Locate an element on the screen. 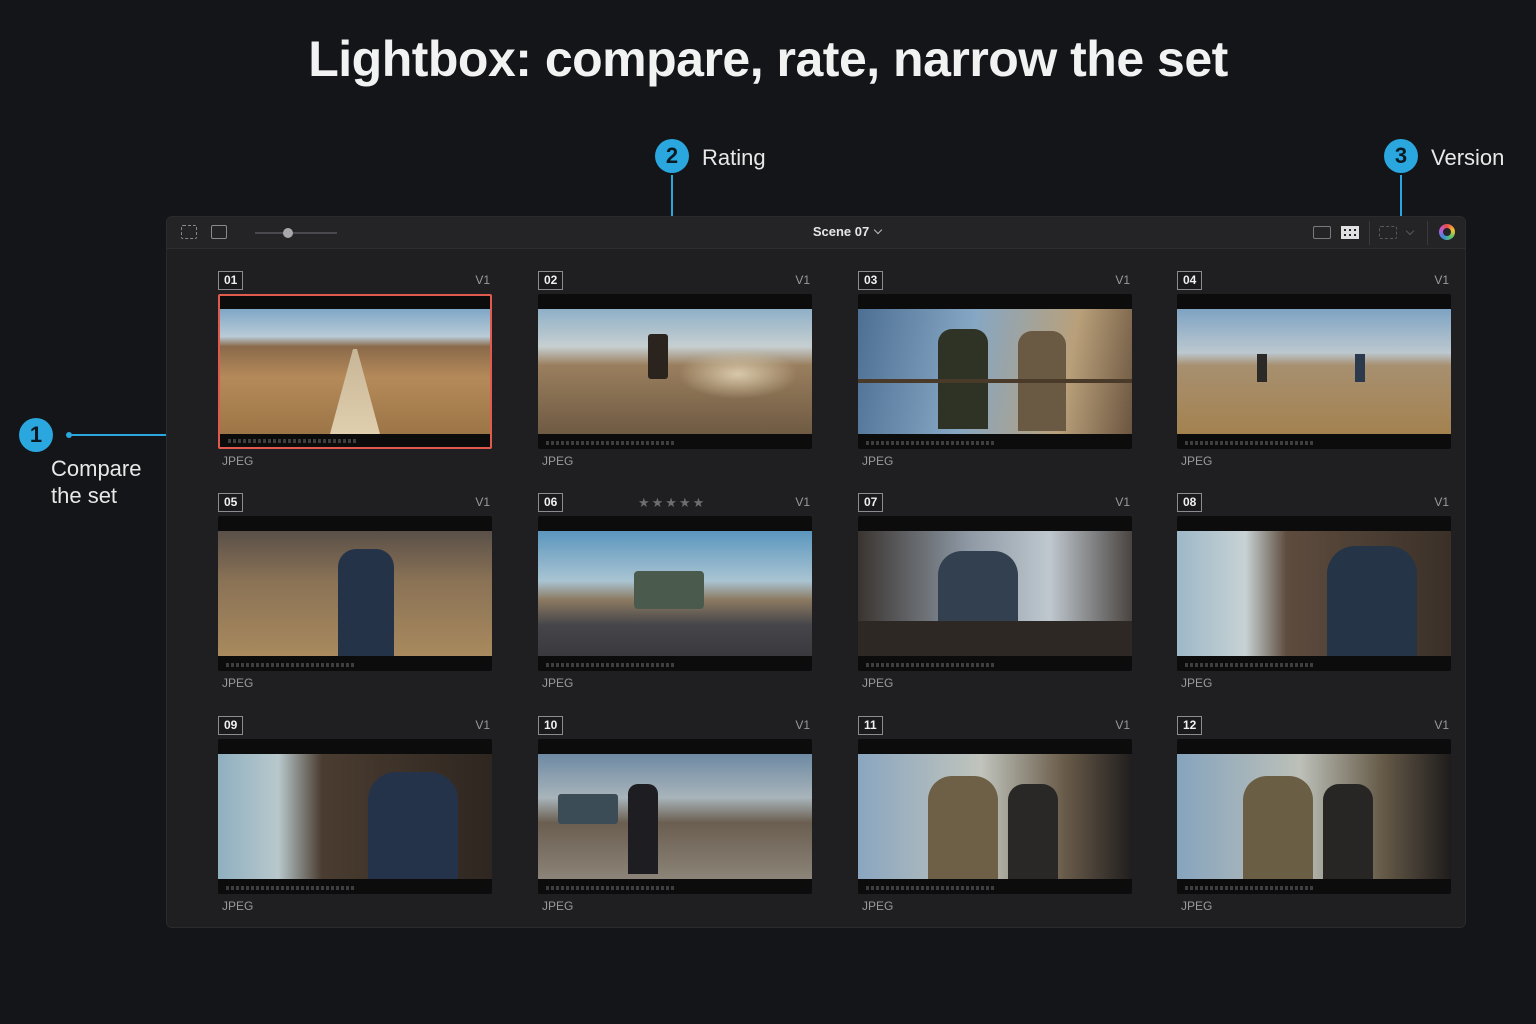 The width and height of the screenshot is (1536, 1024). clip-06: 06 ★★★★★ V1 JPEG is located at coordinates (675, 593).